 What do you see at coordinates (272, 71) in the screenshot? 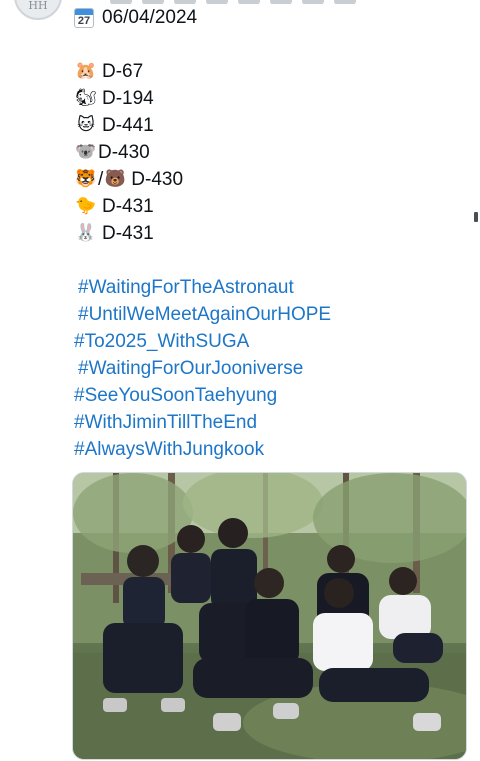
I see `countdown-line: 🐹 D-67` at bounding box center [272, 71].